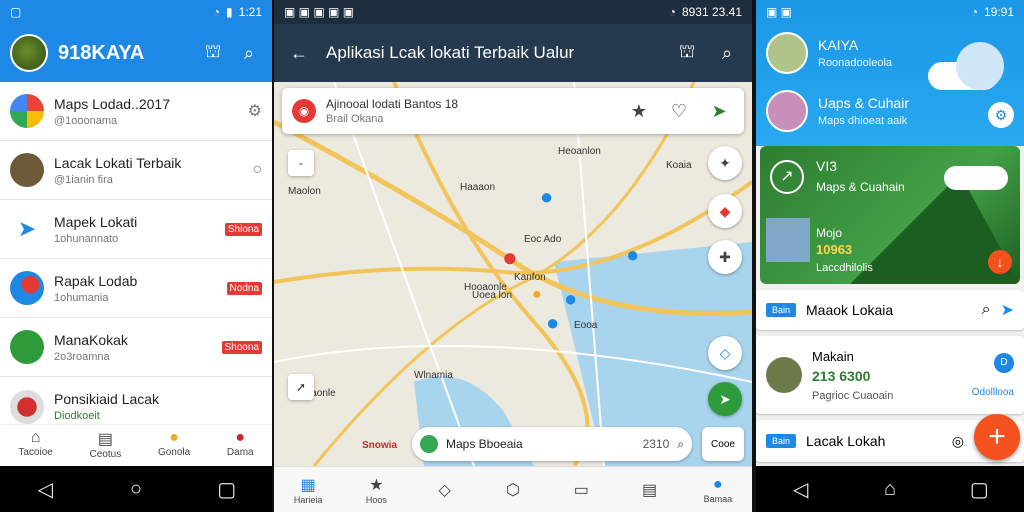  What do you see at coordinates (1001, 115) in the screenshot?
I see `gear-icon: ⚙` at bounding box center [1001, 115].